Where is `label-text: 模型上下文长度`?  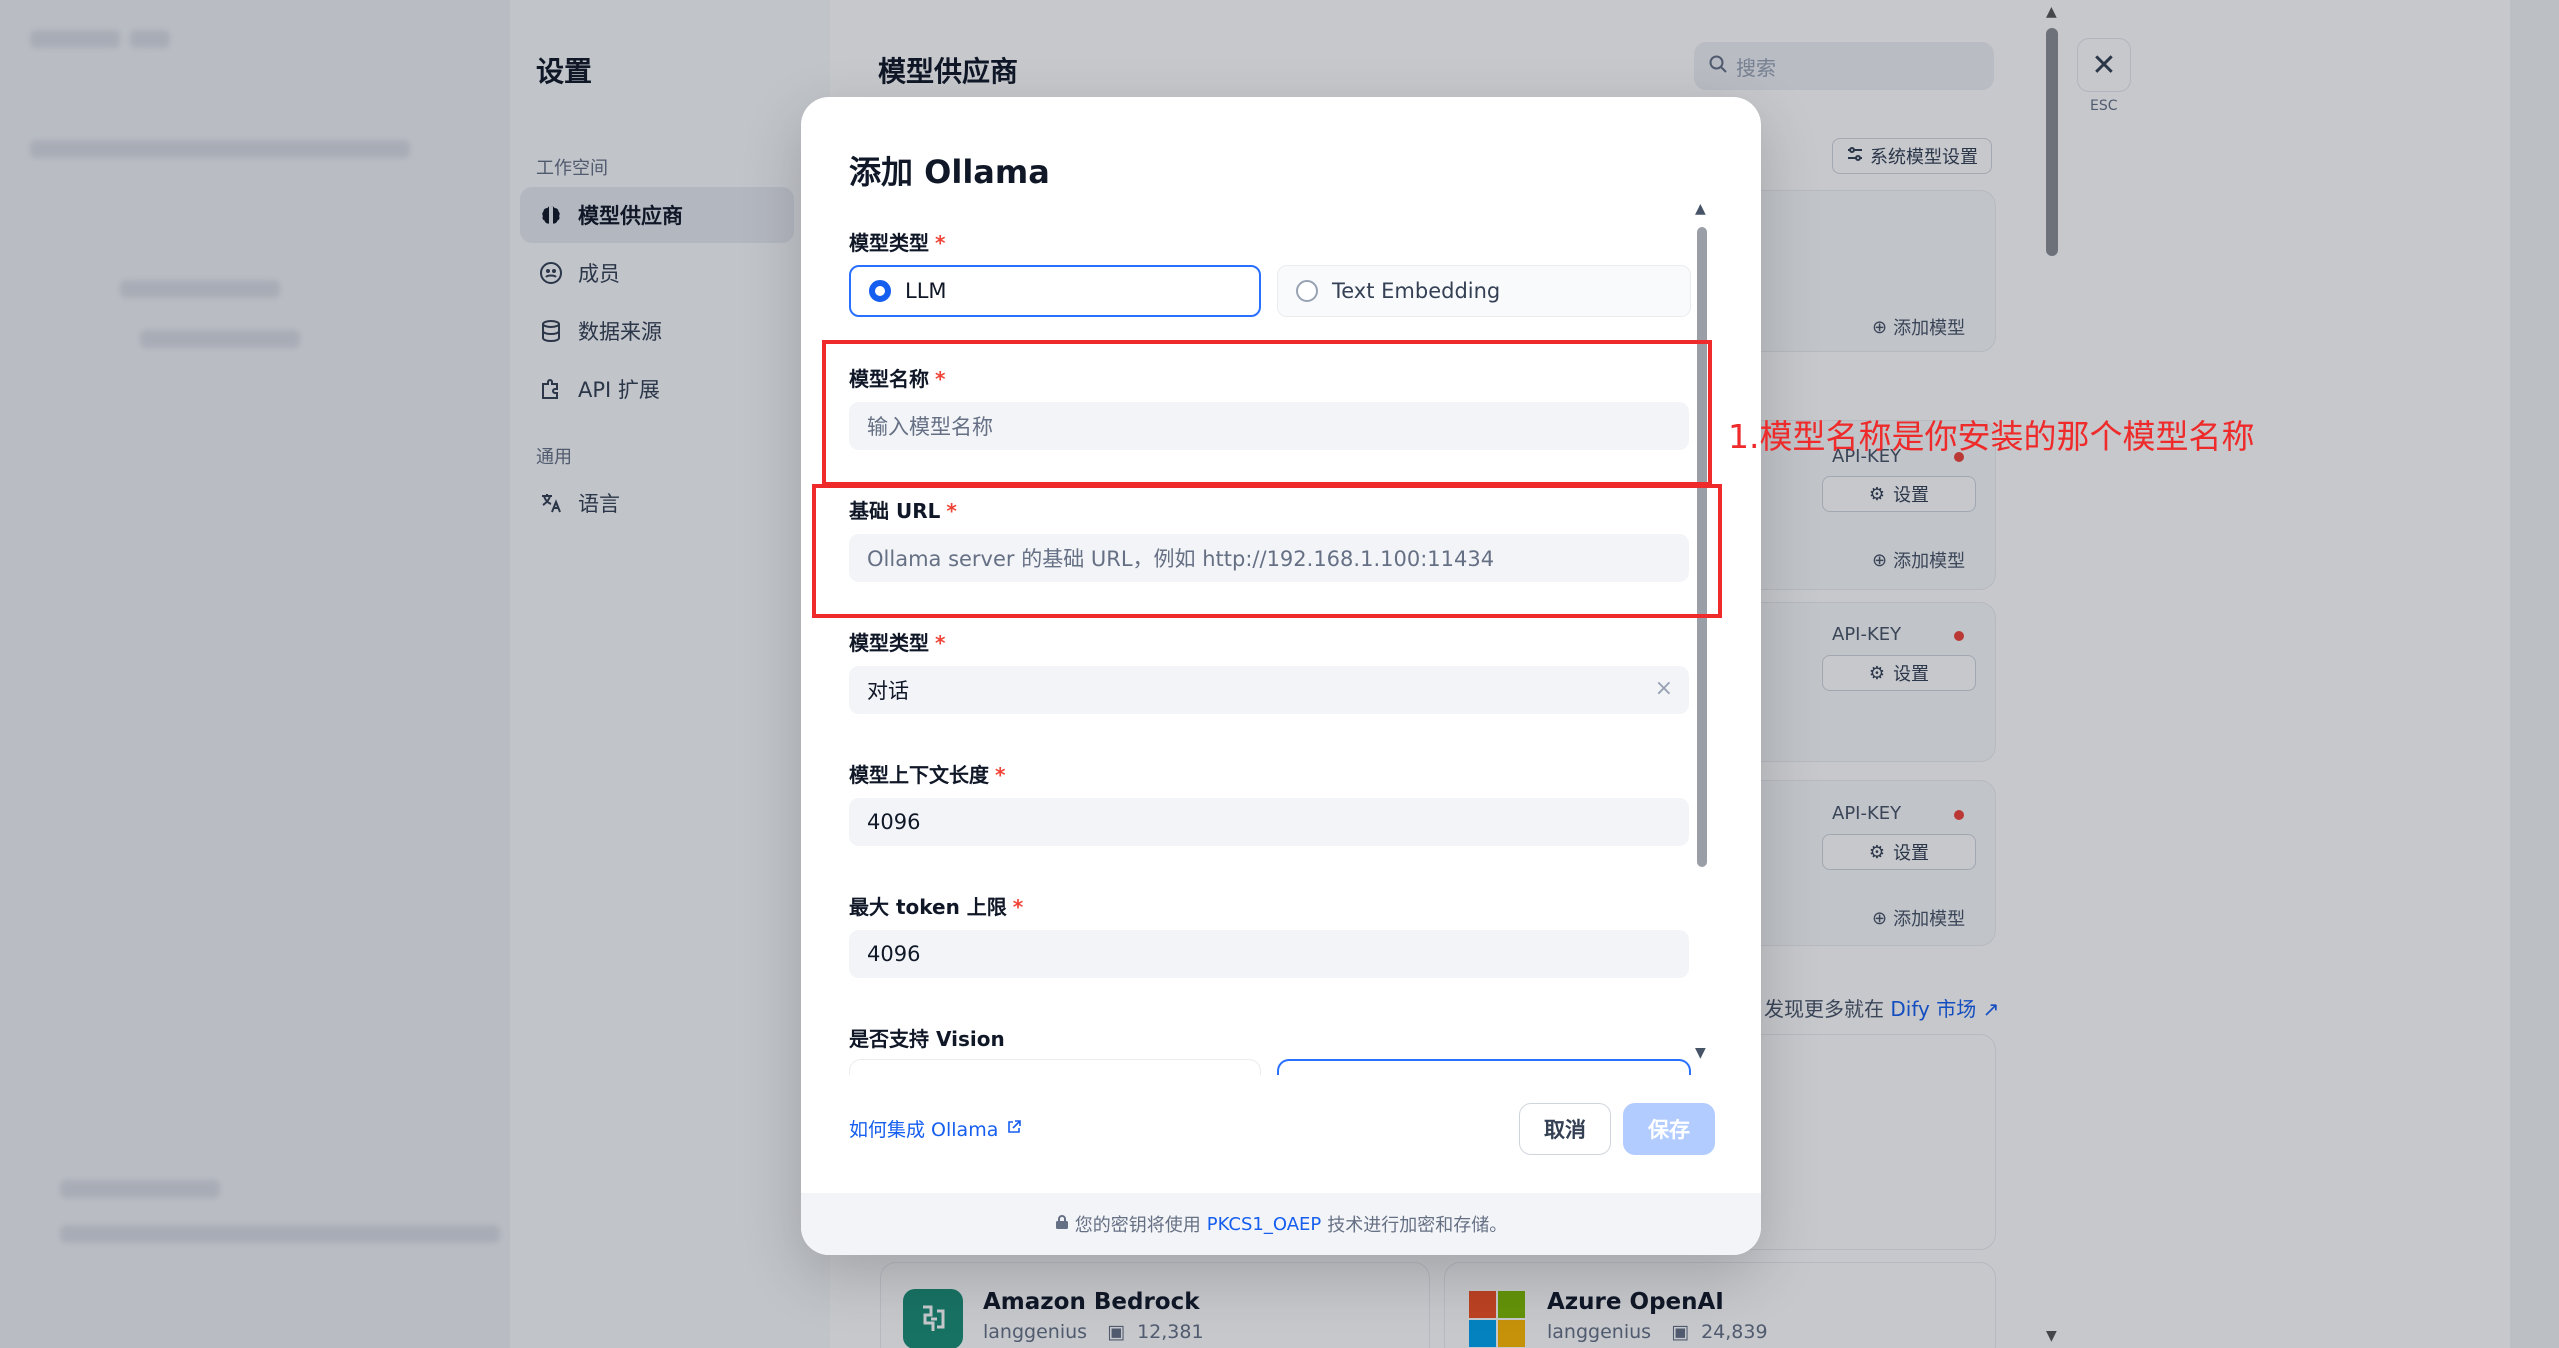
label-text: 模型上下文长度 is located at coordinates (919, 775).